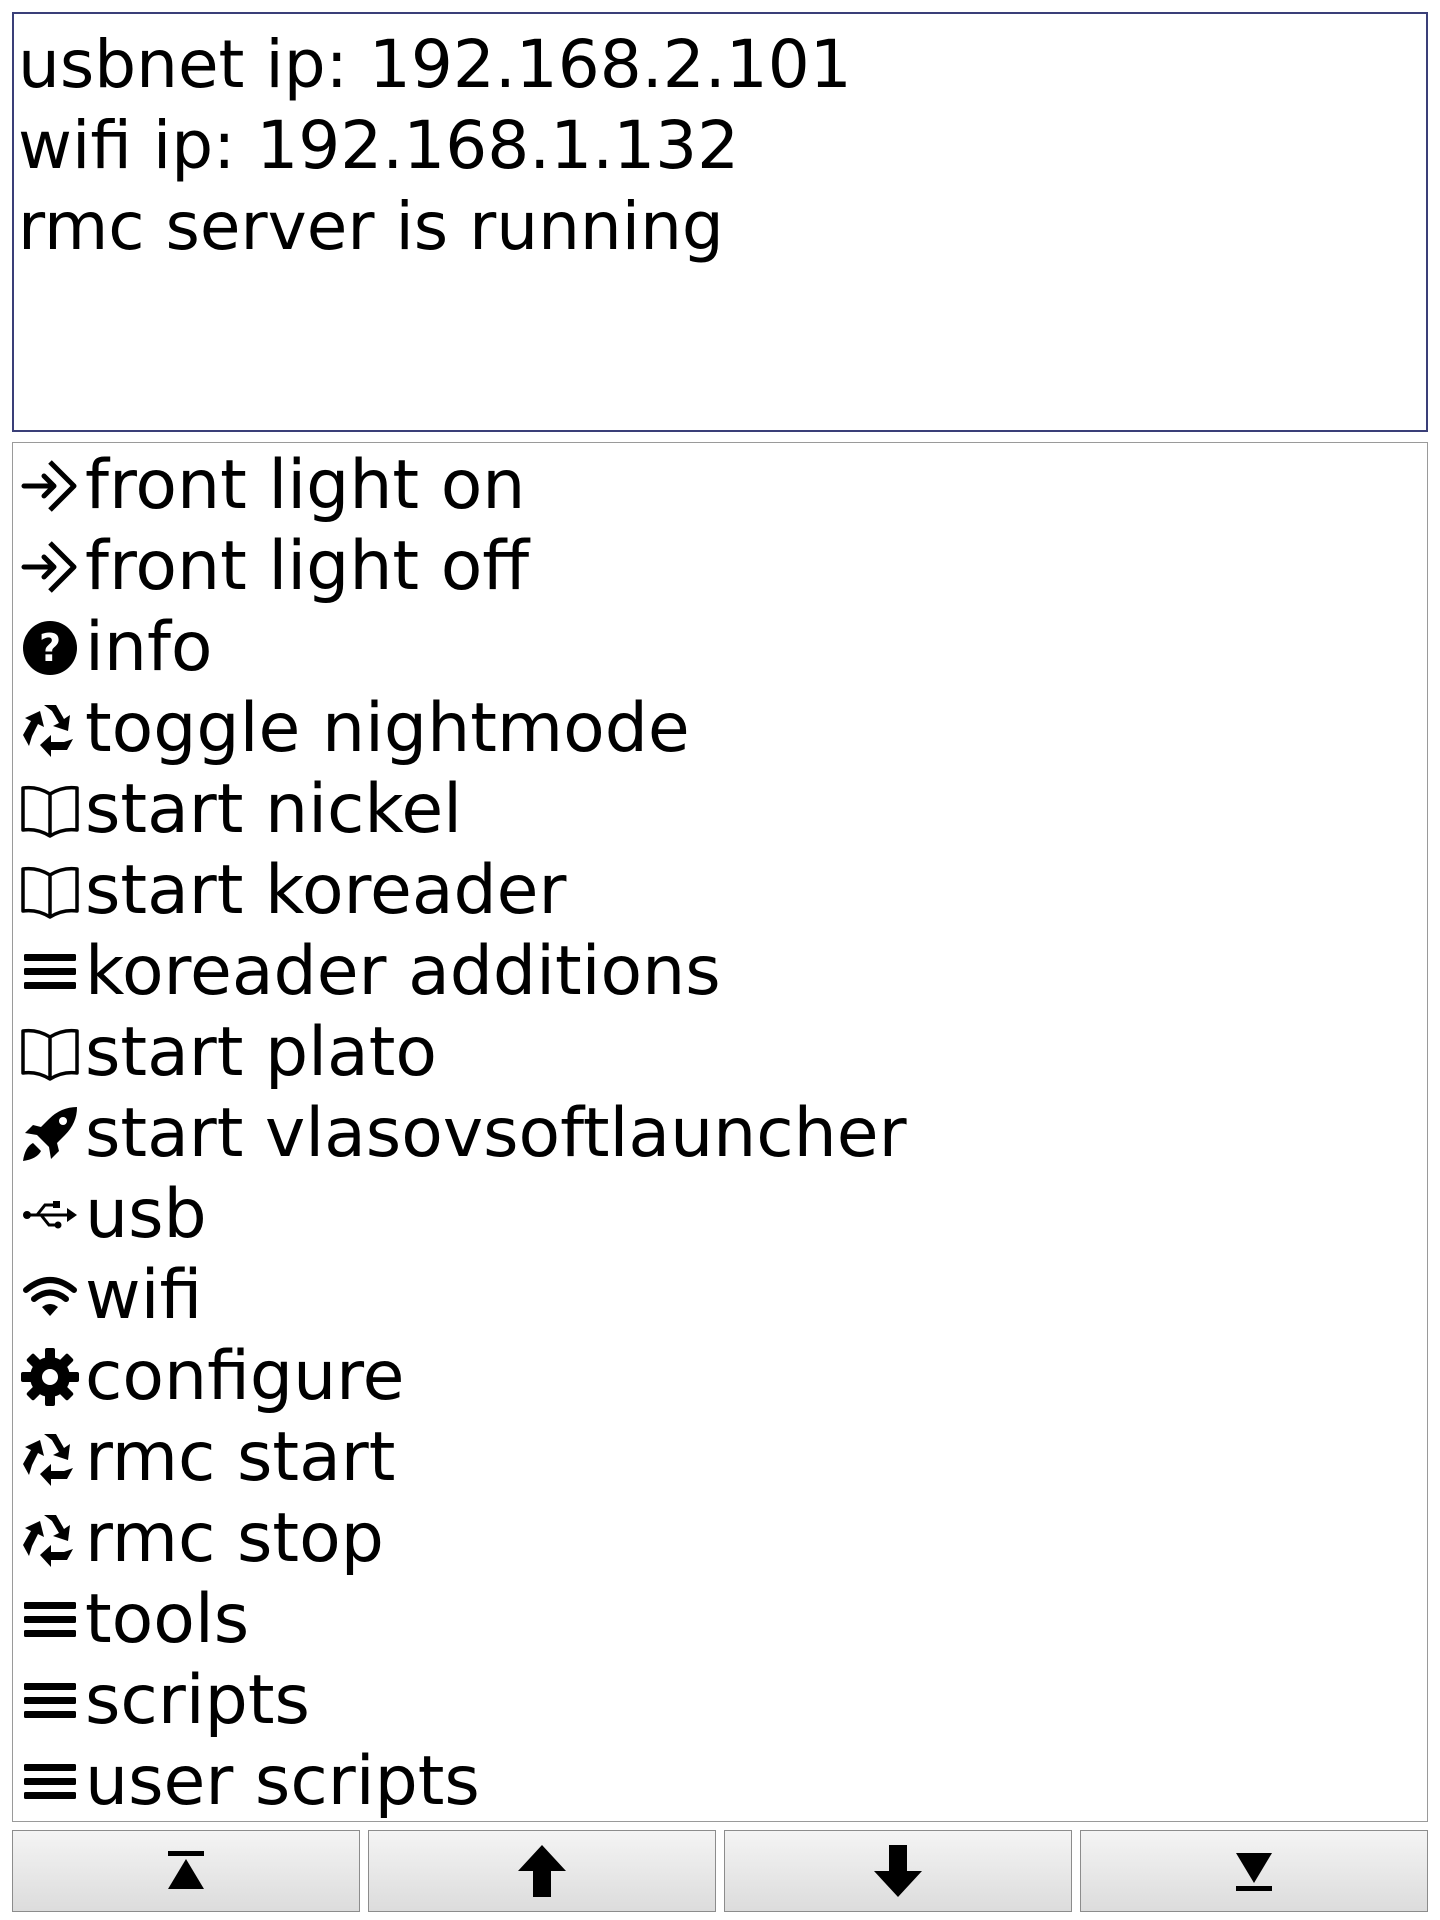  I want to click on usb-icon, so click(50, 1214).